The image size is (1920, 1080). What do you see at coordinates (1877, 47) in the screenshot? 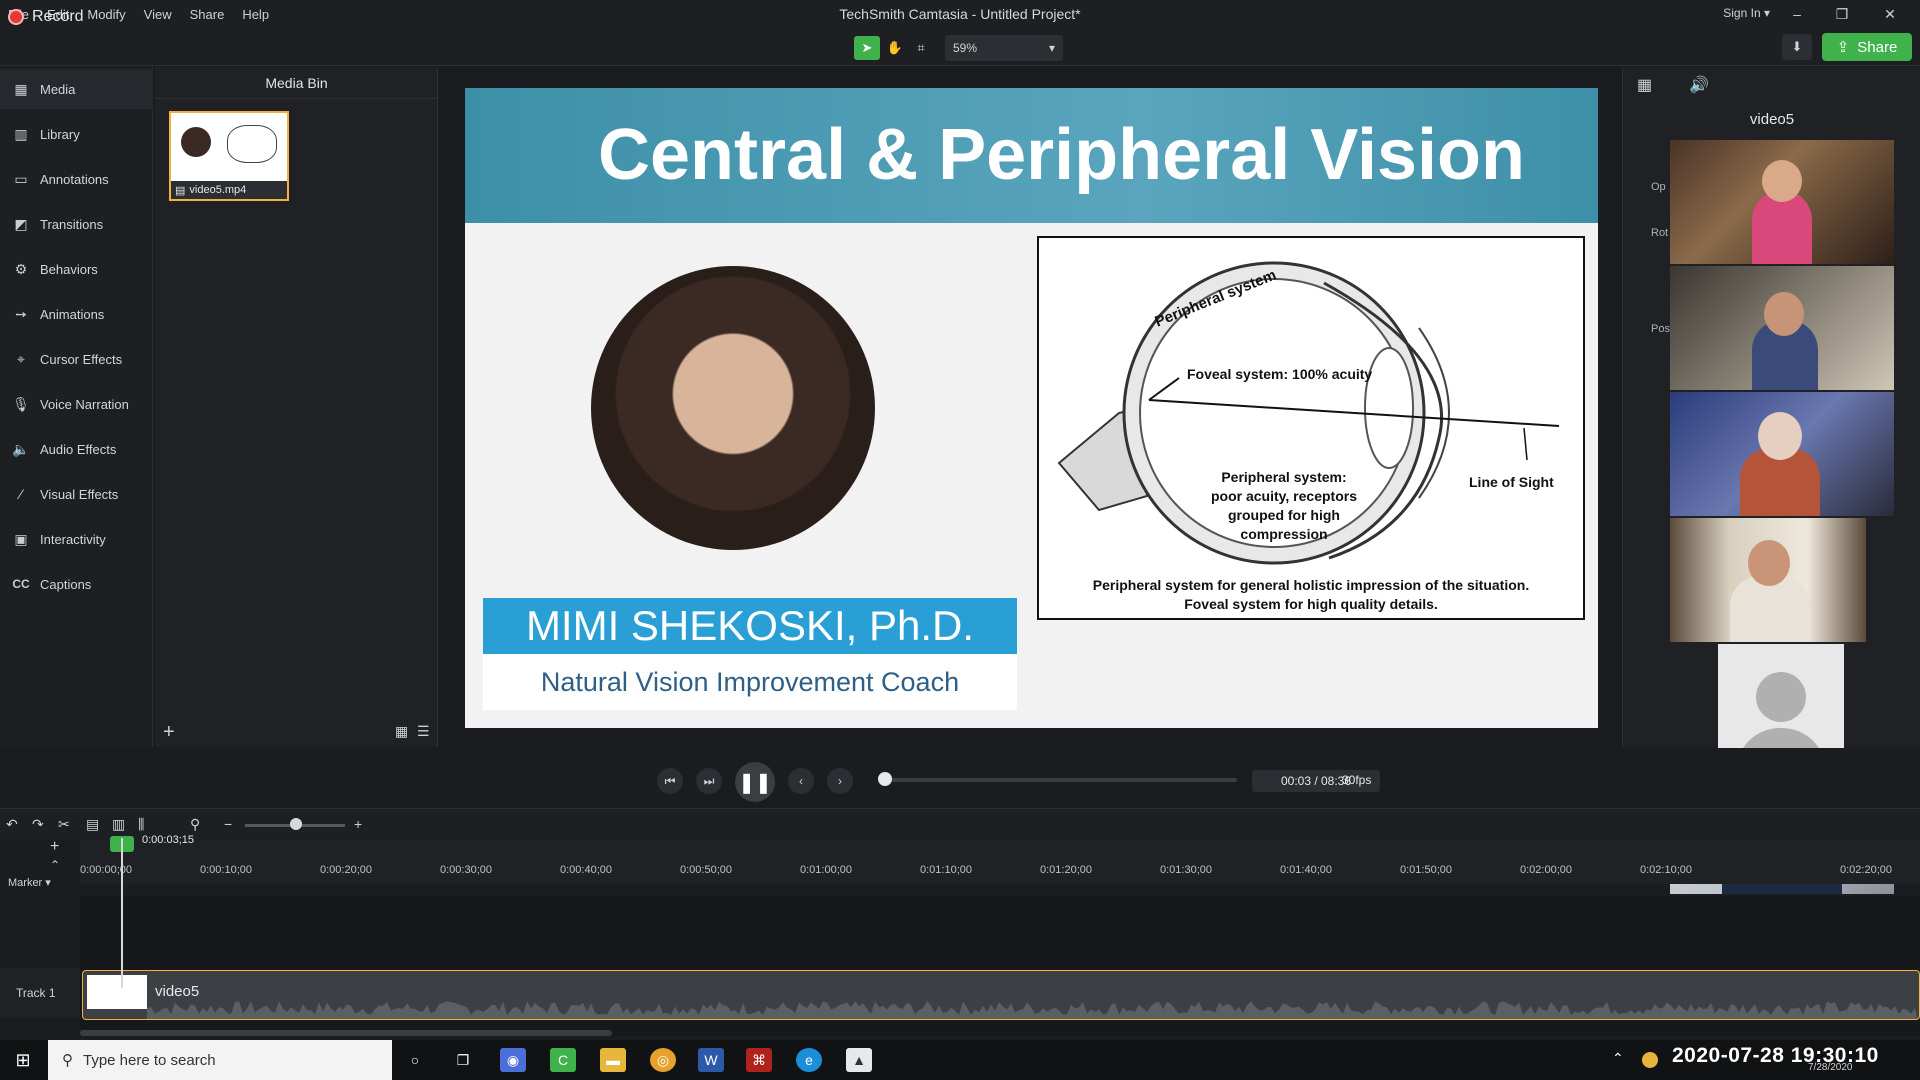
I see `share-label: Share` at bounding box center [1877, 47].